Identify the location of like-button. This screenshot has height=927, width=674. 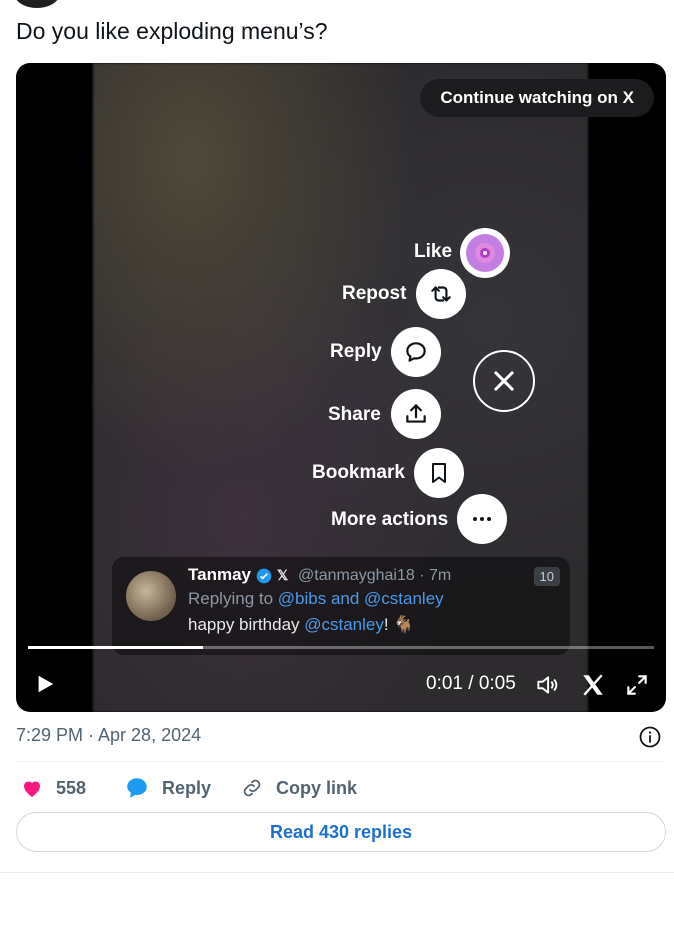
(485, 253).